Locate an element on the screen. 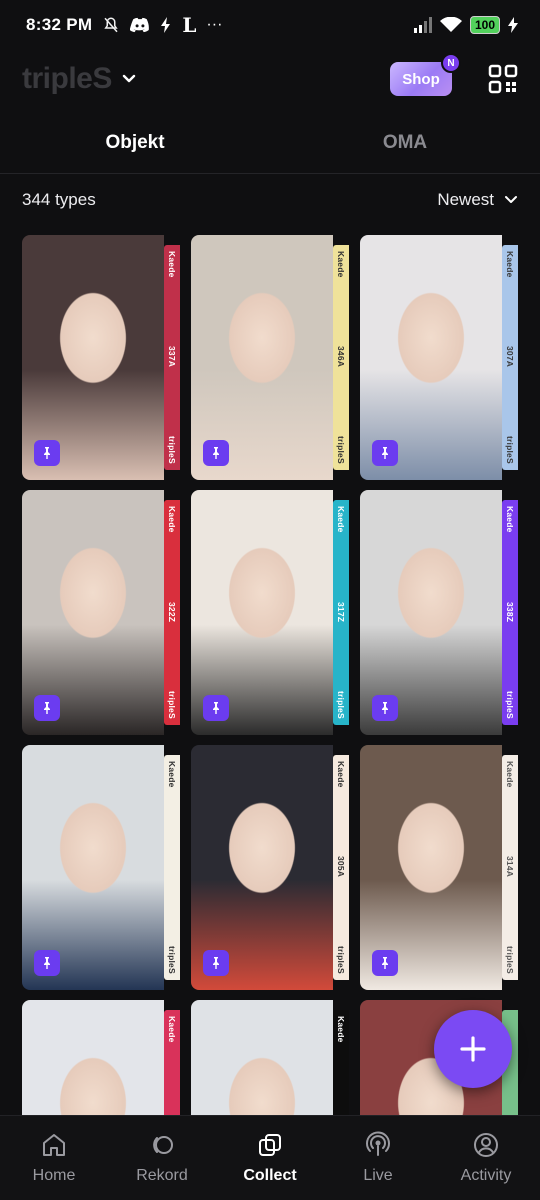 Image resolution: width=540 pixels, height=1200 pixels. nav-rekord-label: Rekord is located at coordinates (162, 1175).